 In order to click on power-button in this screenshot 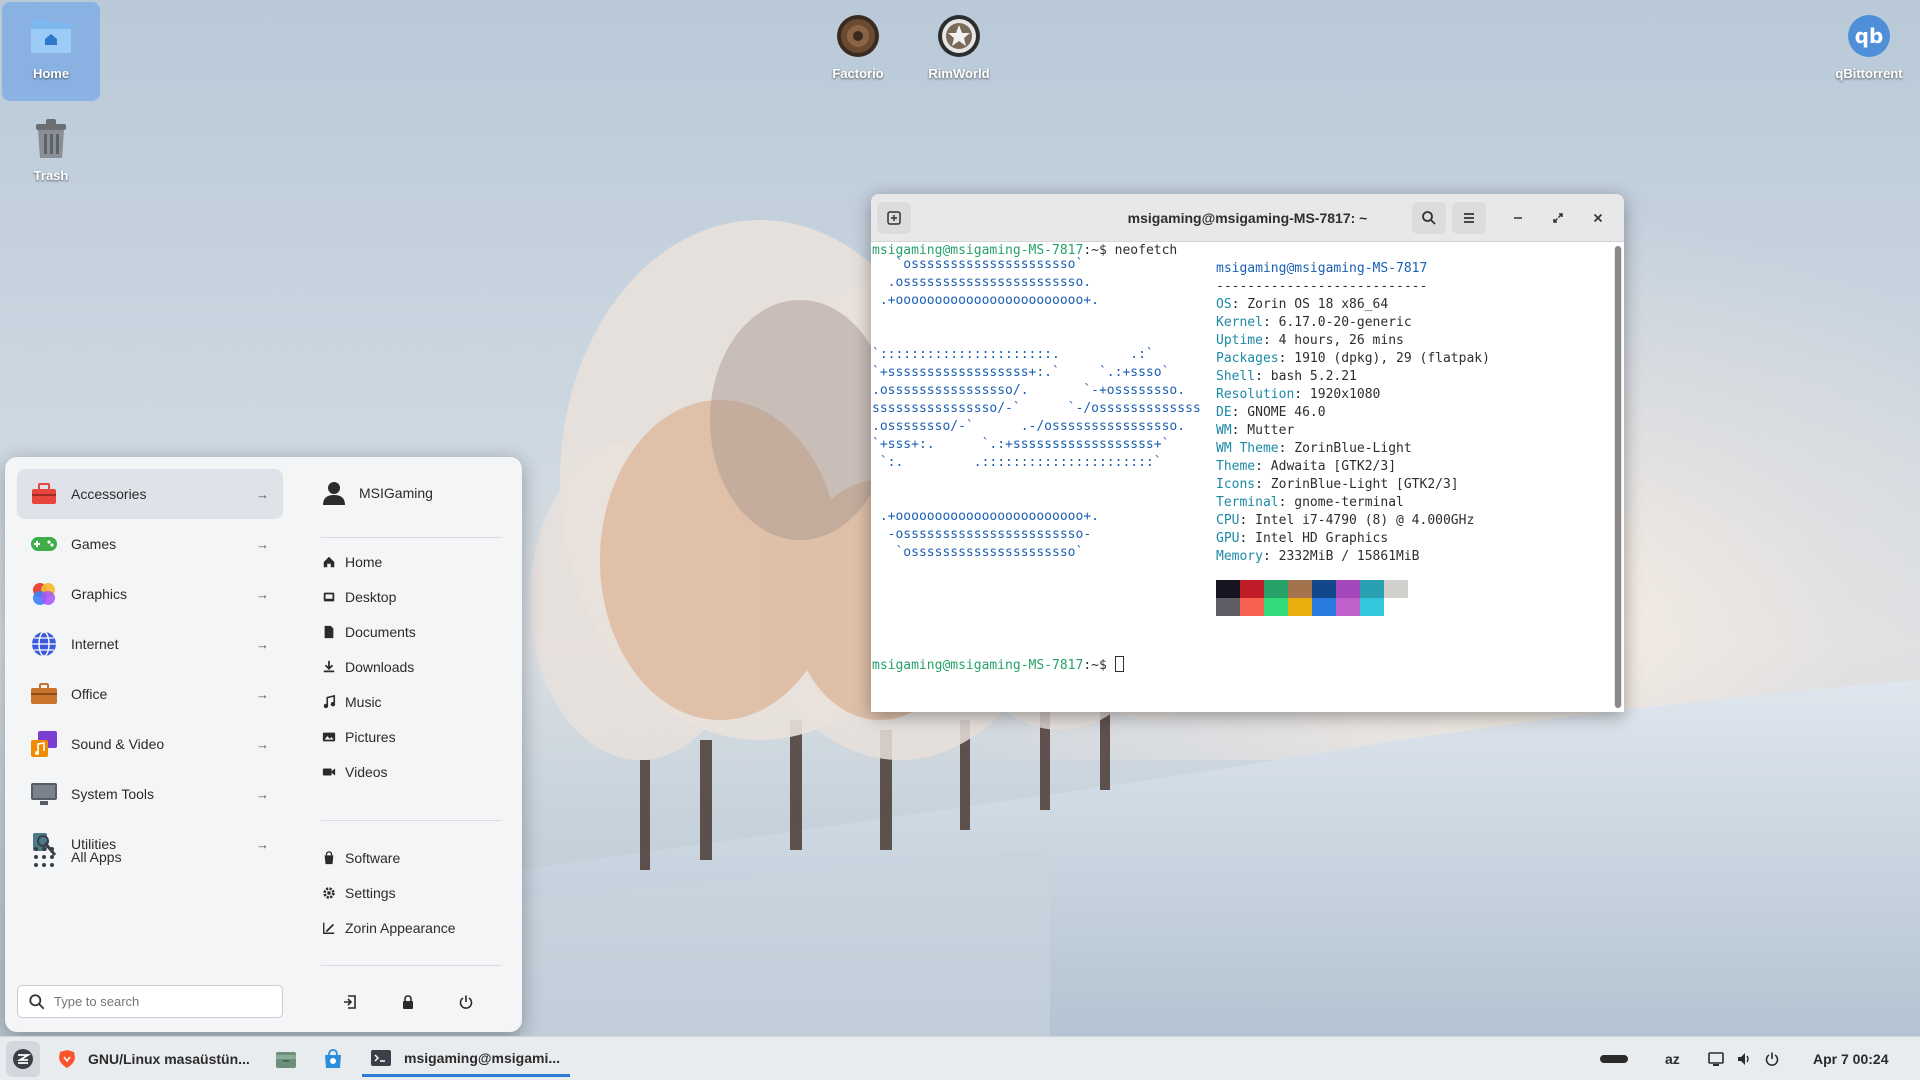, I will do `click(466, 1002)`.